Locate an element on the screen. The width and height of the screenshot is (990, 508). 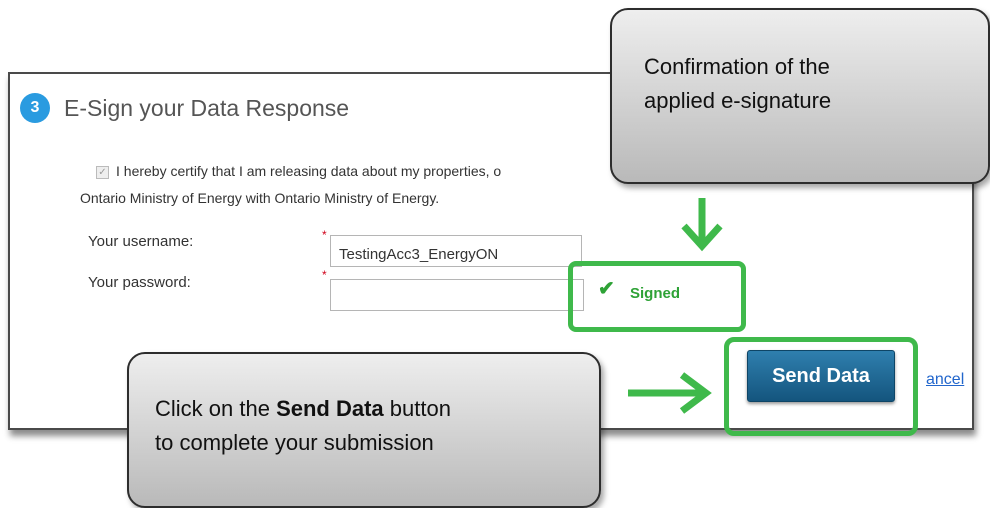
callout-bottom-line2: to complete your submission is located at coordinates (294, 442).